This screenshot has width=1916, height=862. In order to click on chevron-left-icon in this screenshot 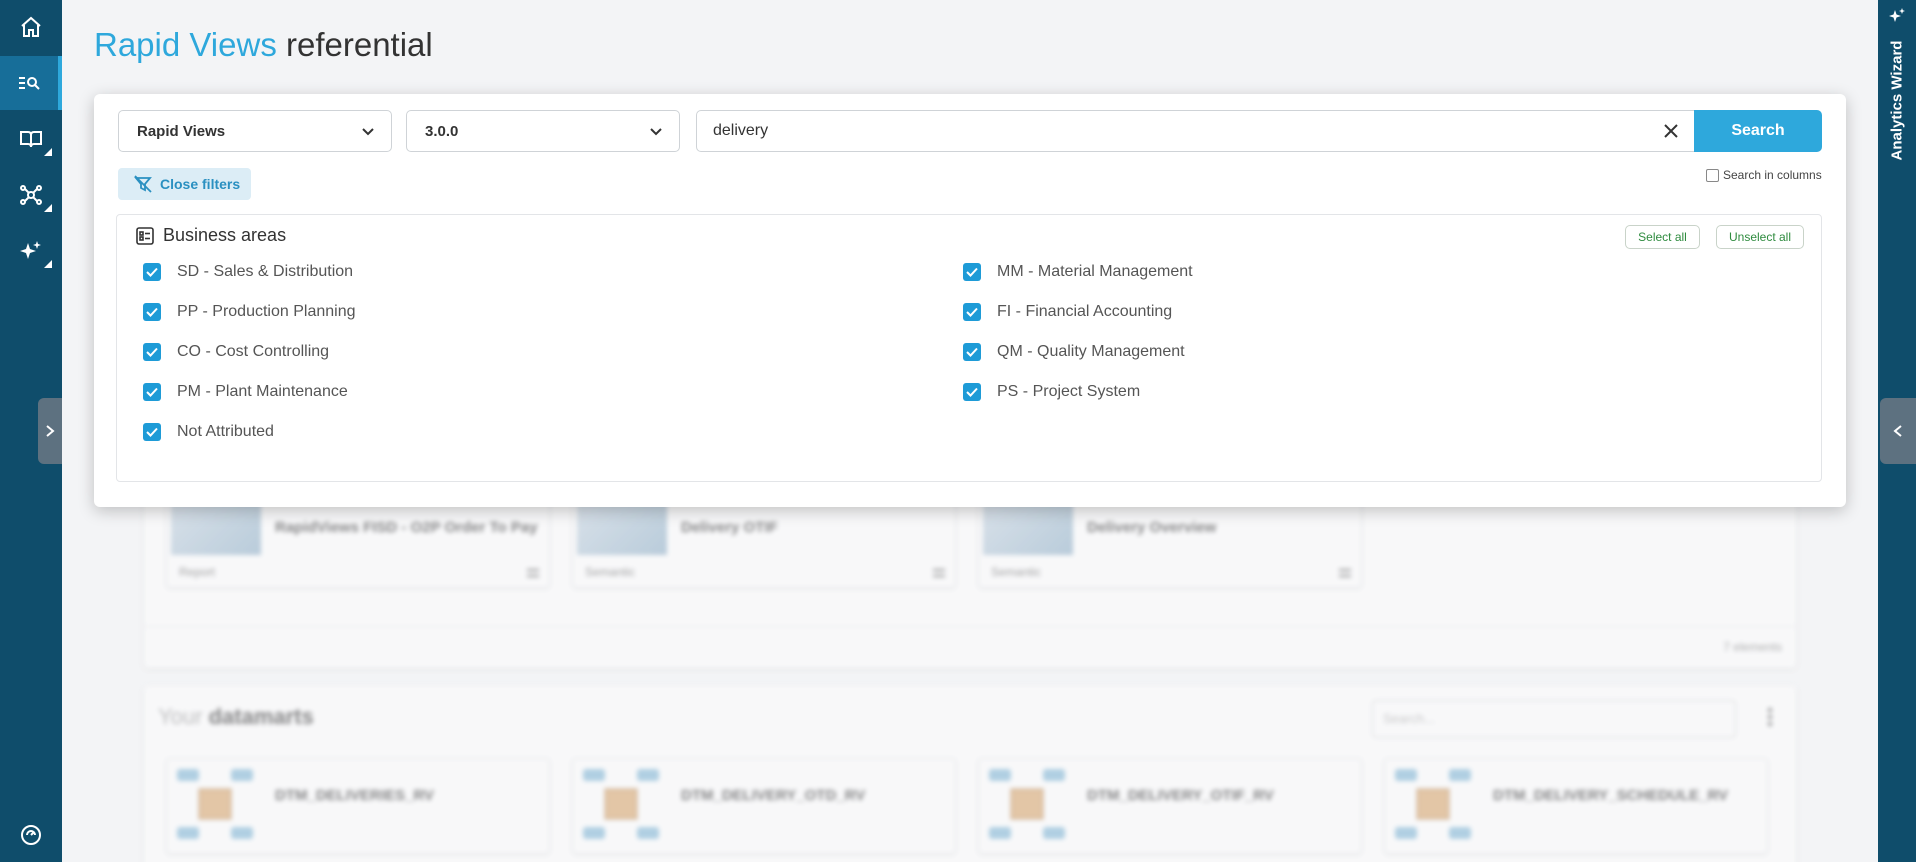, I will do `click(1897, 431)`.